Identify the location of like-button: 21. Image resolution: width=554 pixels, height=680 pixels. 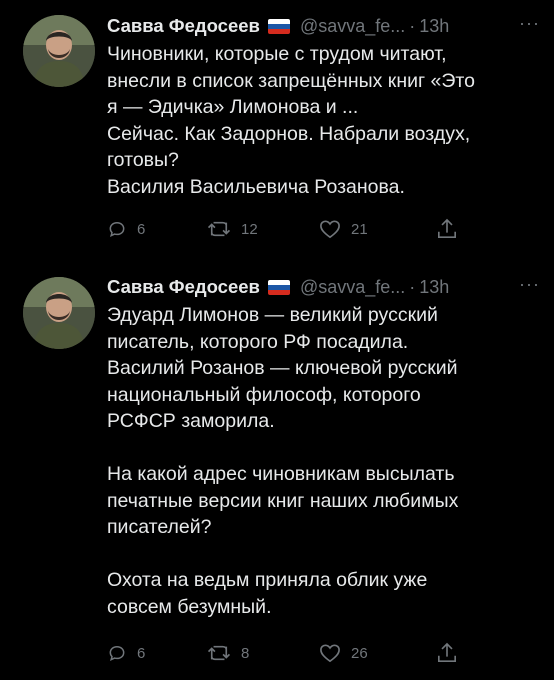
(343, 229).